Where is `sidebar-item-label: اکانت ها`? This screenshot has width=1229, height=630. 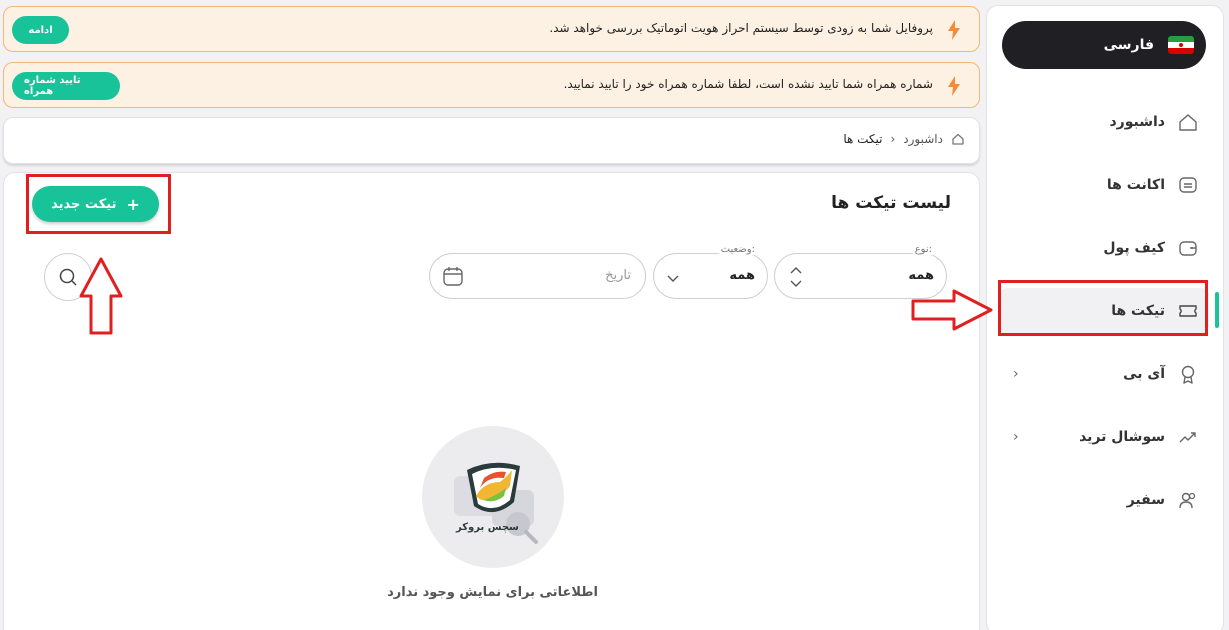
sidebar-item-label: اکانت ها is located at coordinates (1135, 185).